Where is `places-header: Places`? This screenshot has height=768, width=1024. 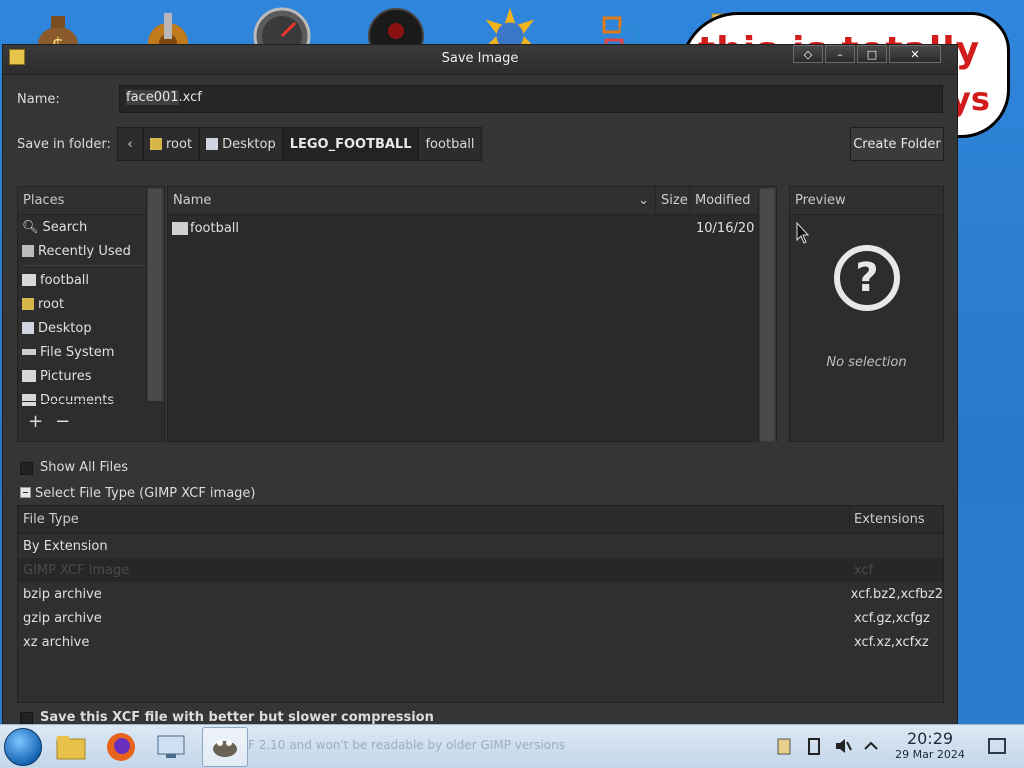
places-header: Places is located at coordinates (91, 201).